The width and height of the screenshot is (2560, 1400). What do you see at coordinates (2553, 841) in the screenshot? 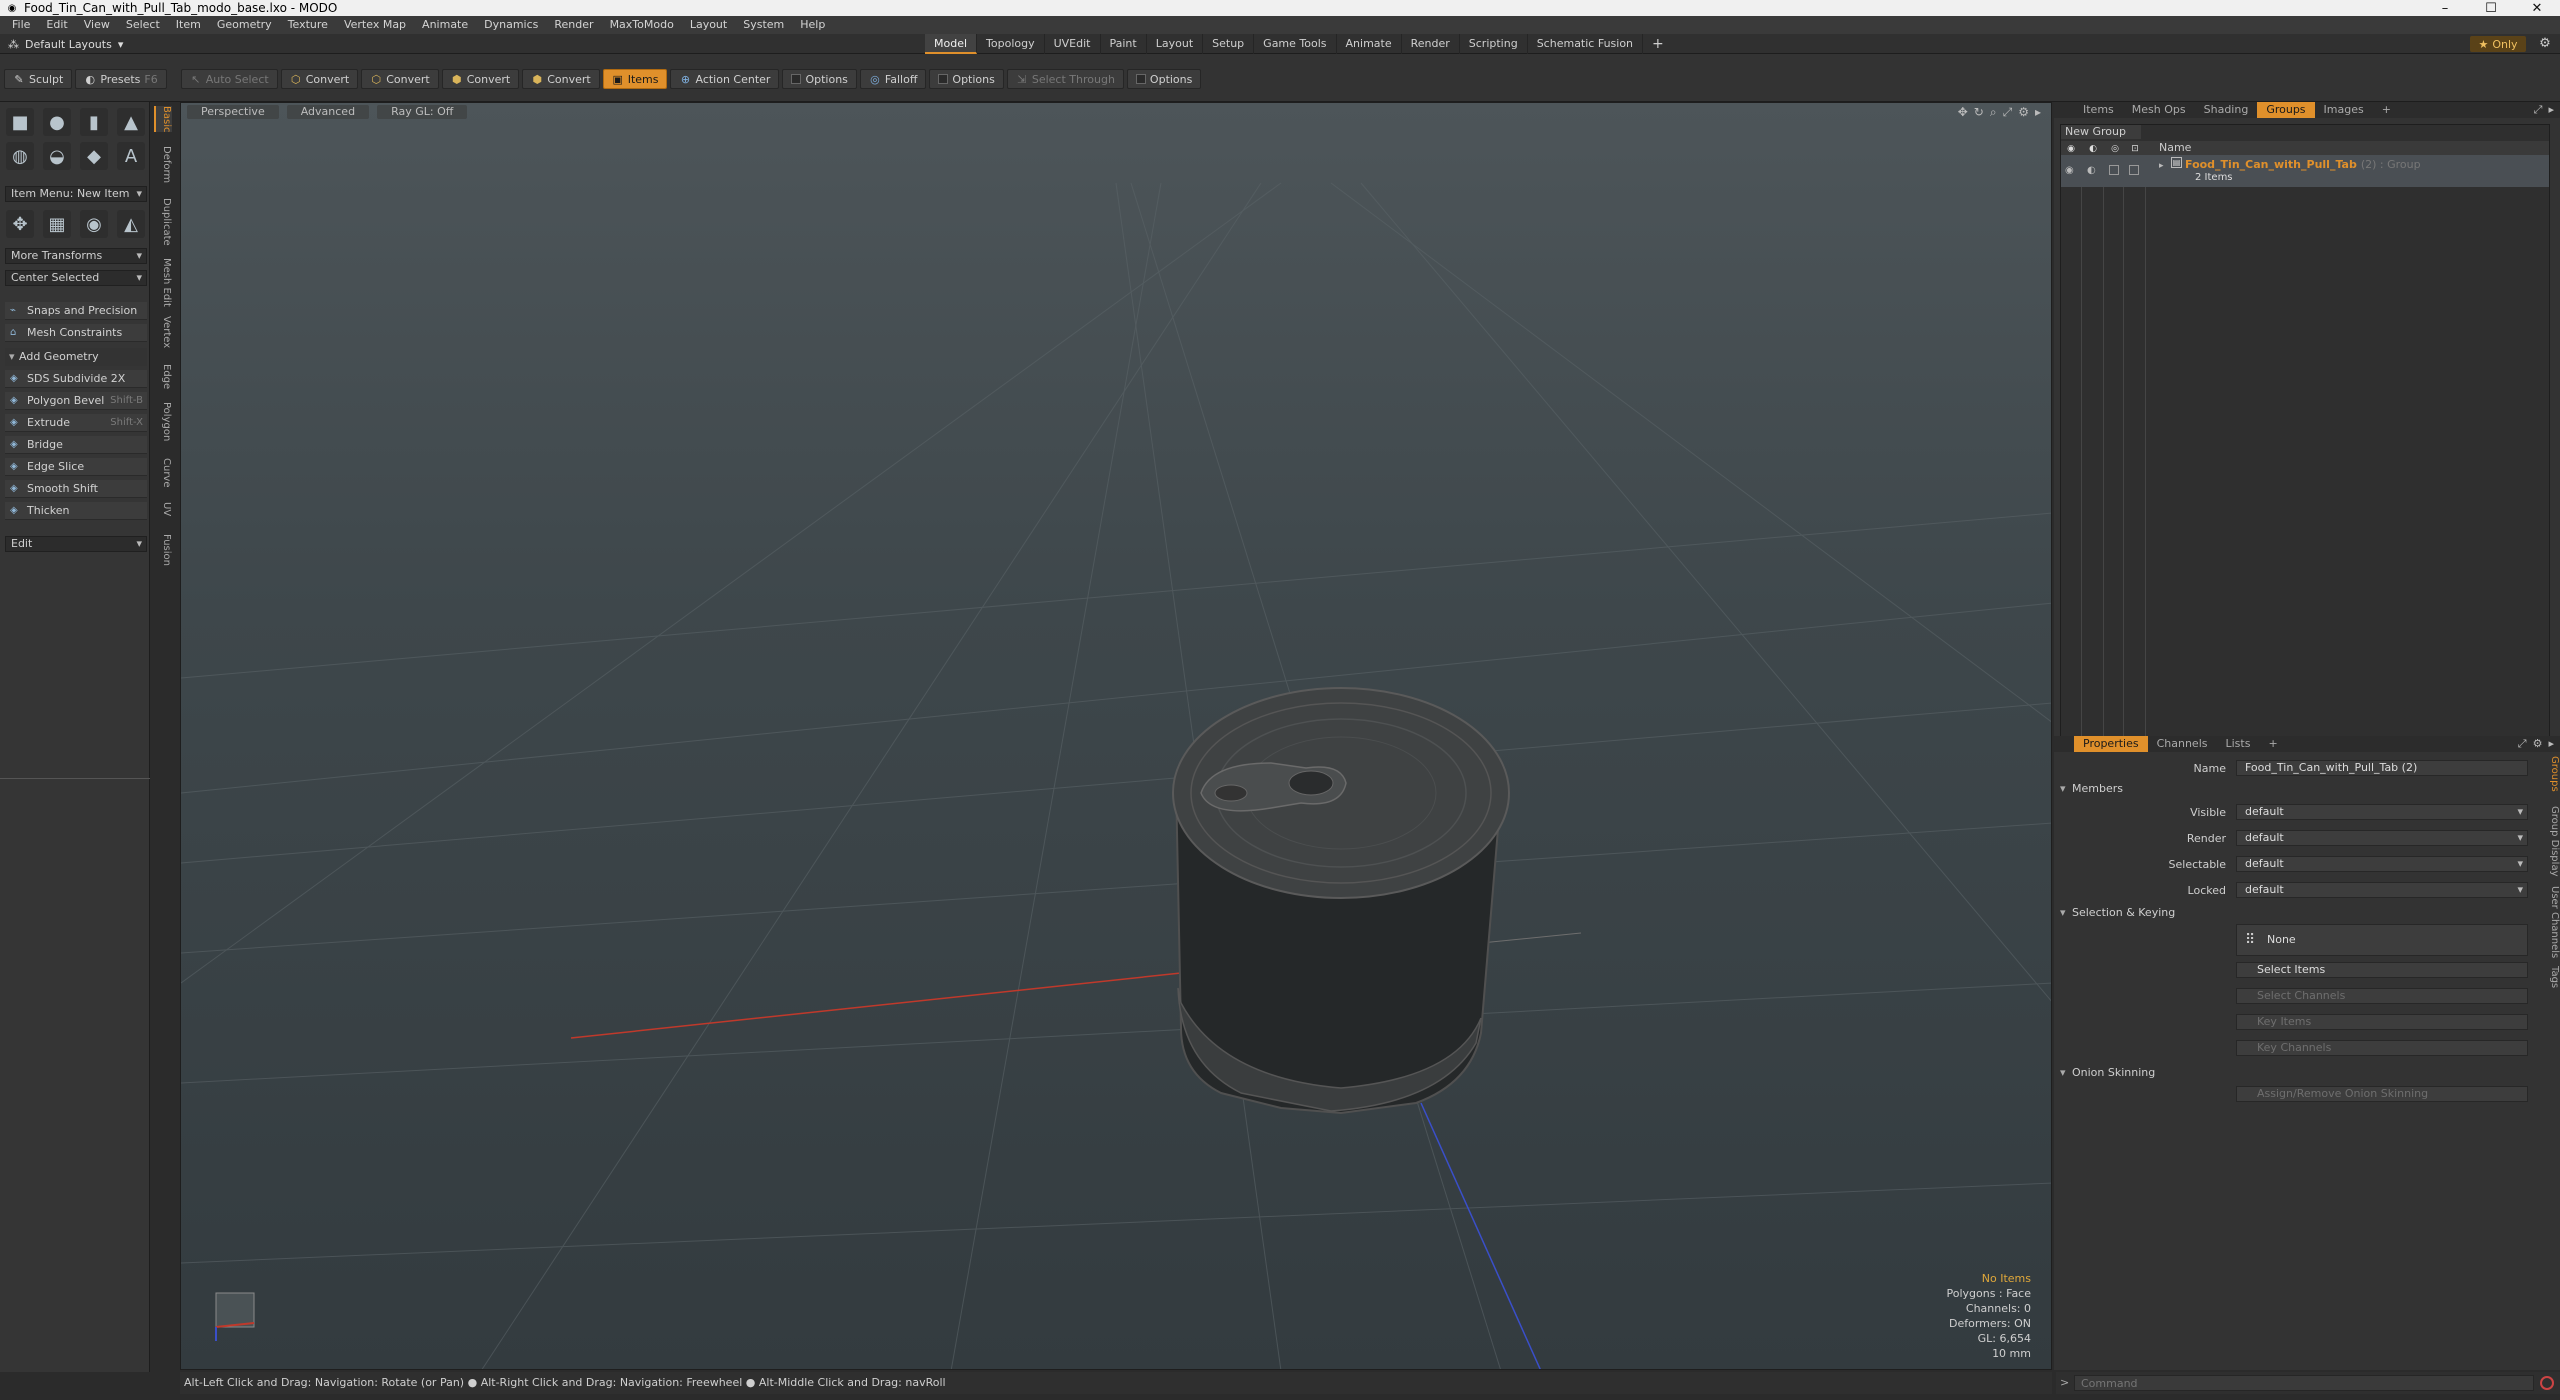
I see `vtab-group-display: Group Display` at bounding box center [2553, 841].